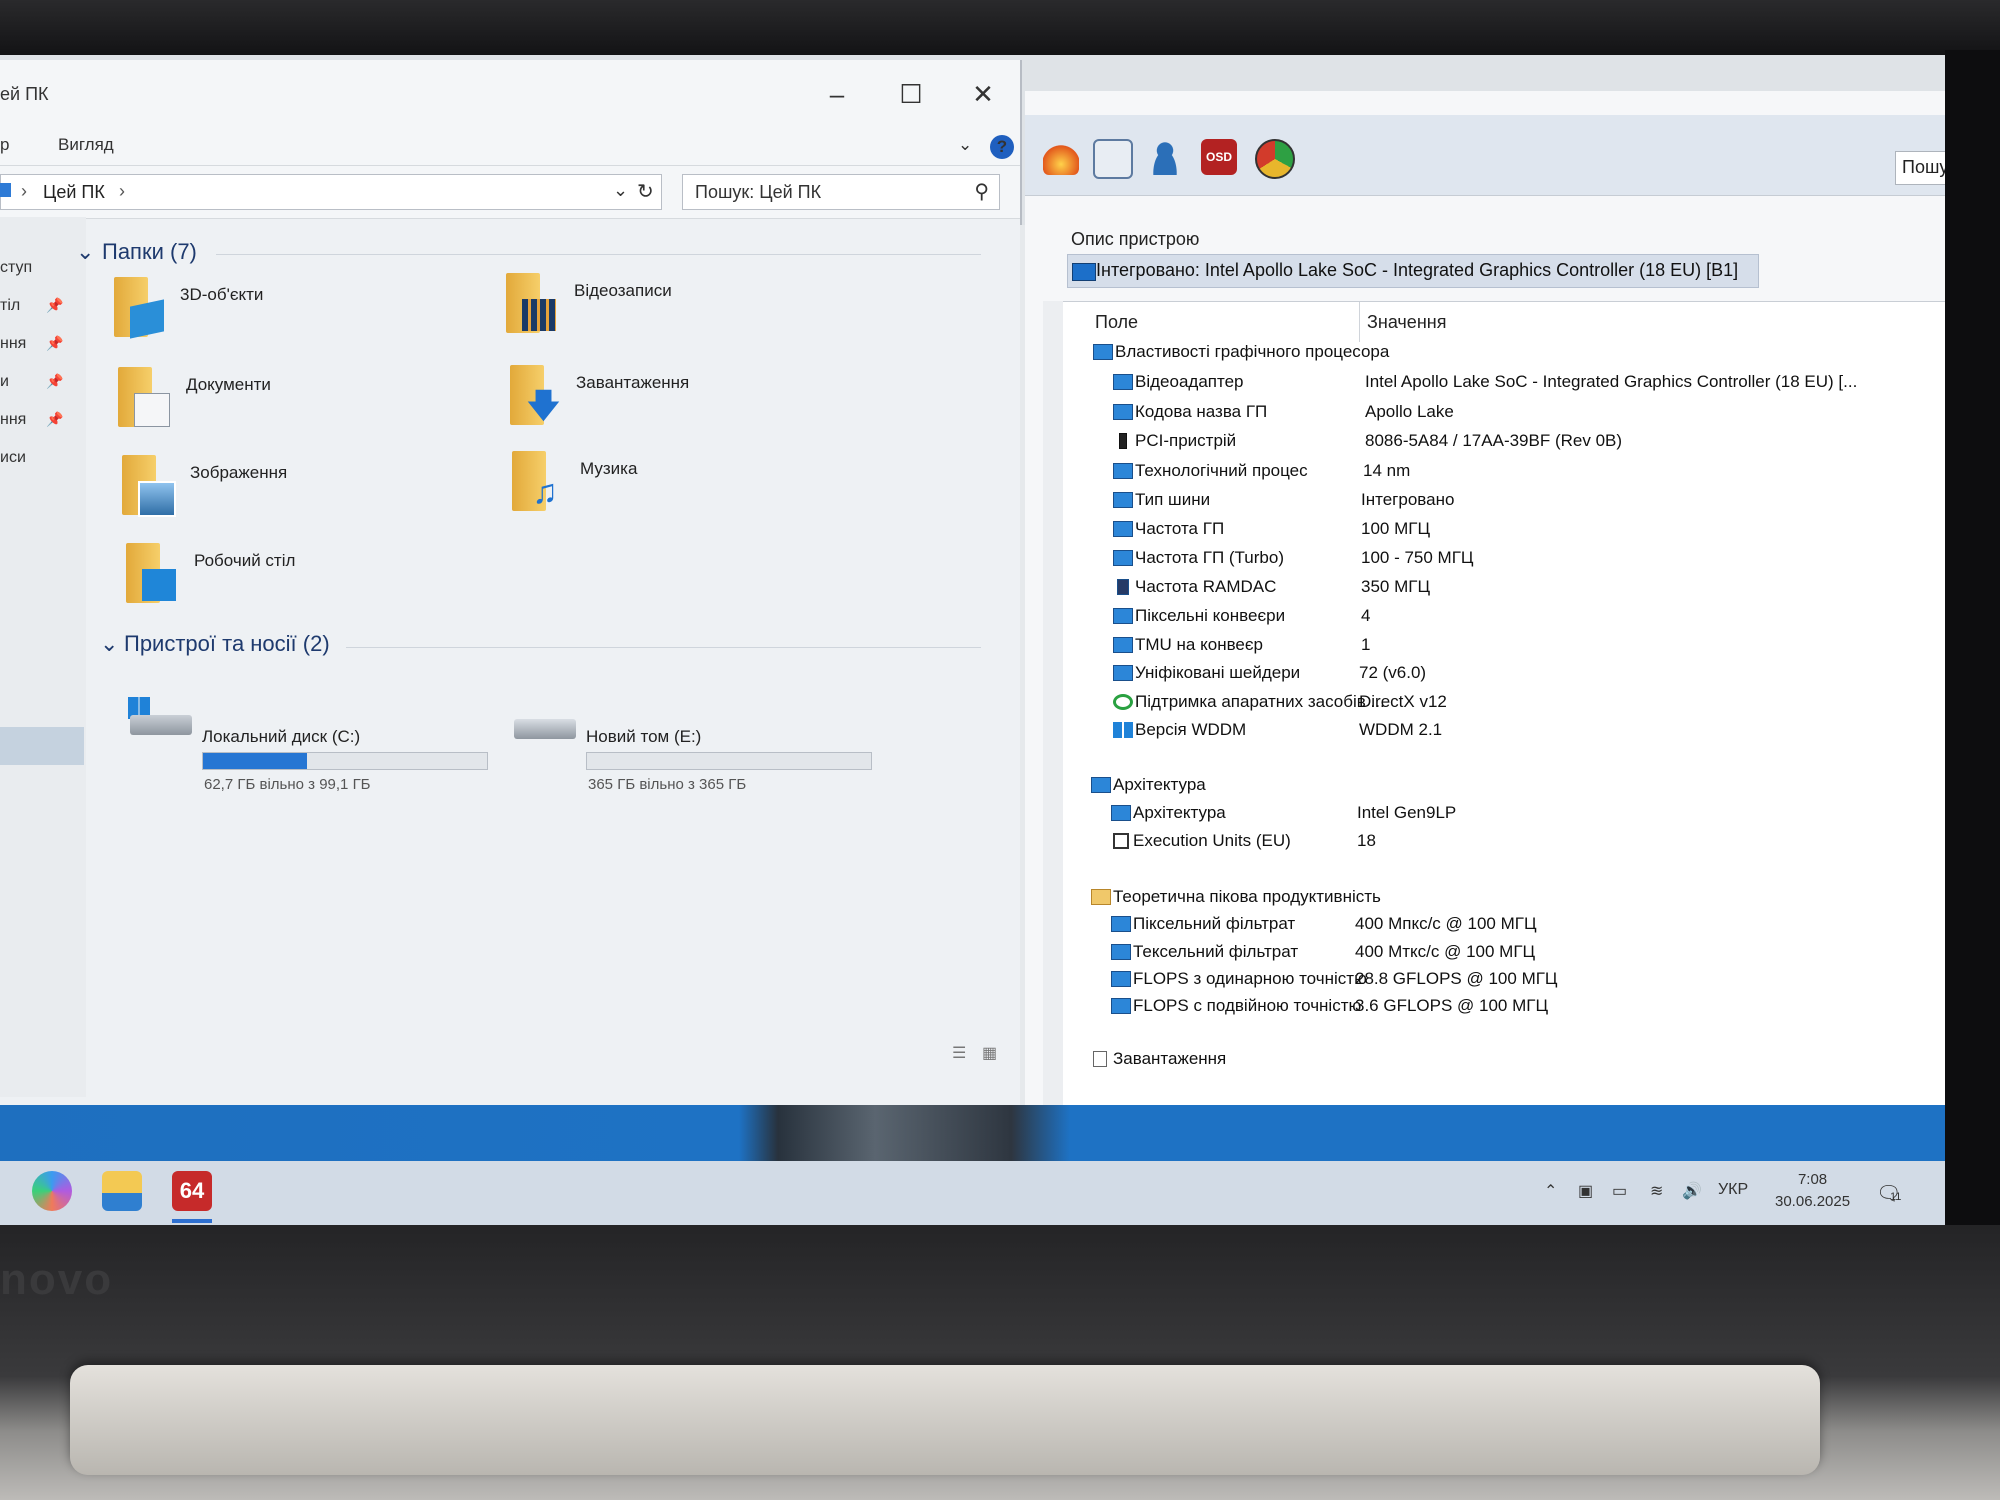 The width and height of the screenshot is (2000, 1500). Describe the element at coordinates (1503, 353) in the screenshot. I see `section-gpu-properties: Властивості графічного процесора` at that location.